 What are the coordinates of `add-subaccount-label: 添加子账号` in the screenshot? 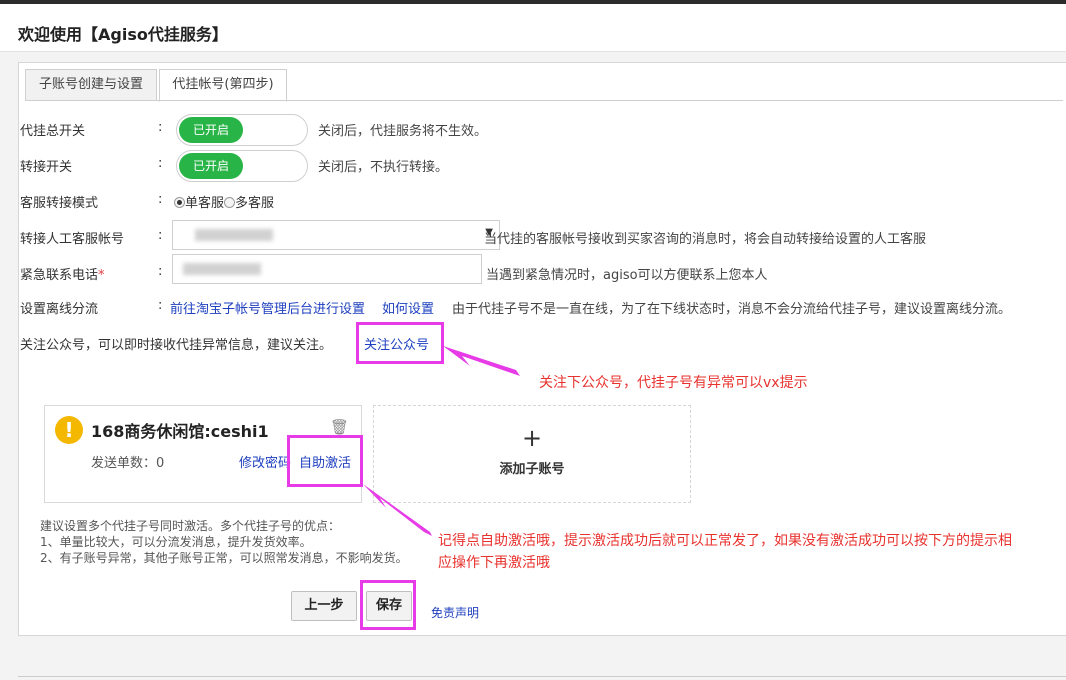 It's located at (532, 469).